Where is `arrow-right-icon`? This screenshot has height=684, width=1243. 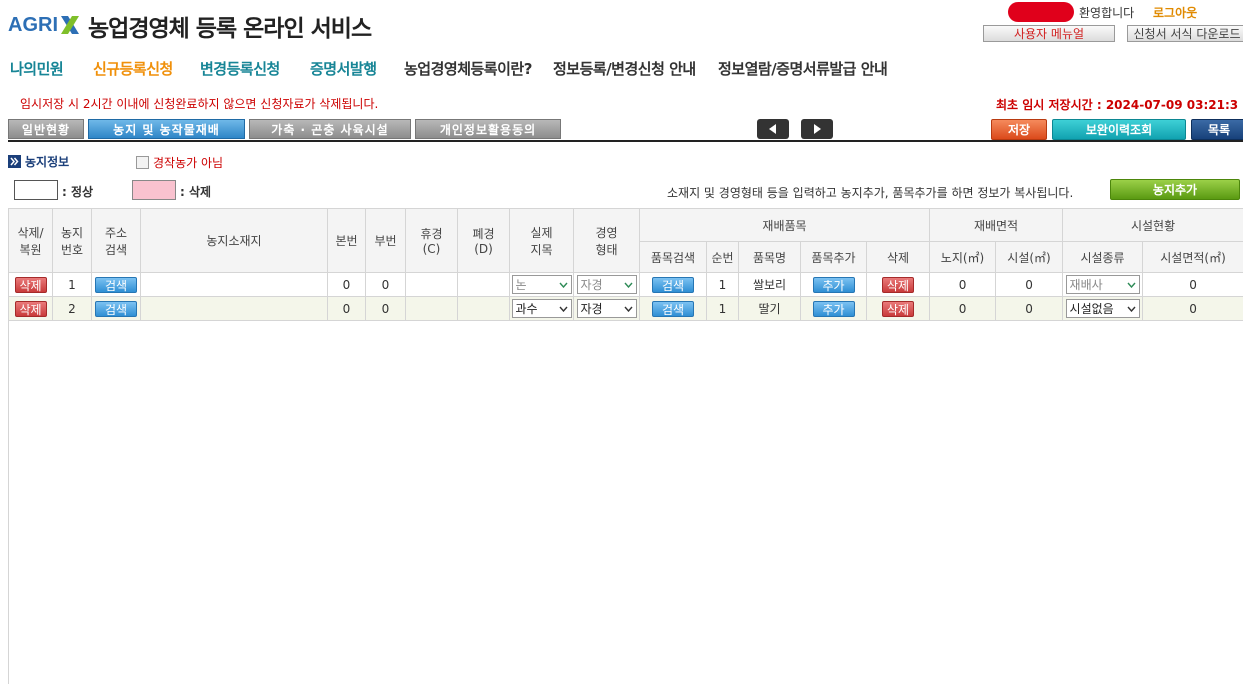 arrow-right-icon is located at coordinates (817, 129).